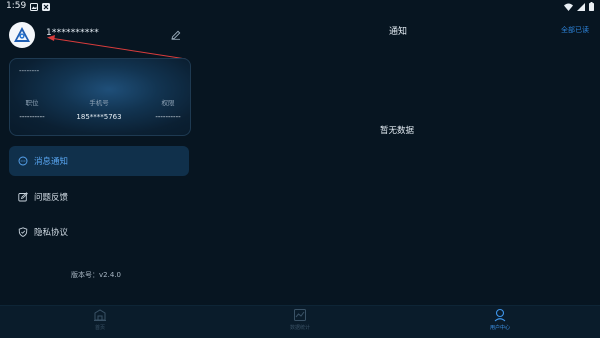 The width and height of the screenshot is (600, 338). Describe the element at coordinates (99, 328) in the screenshot. I see `tab-label: 首页` at that location.